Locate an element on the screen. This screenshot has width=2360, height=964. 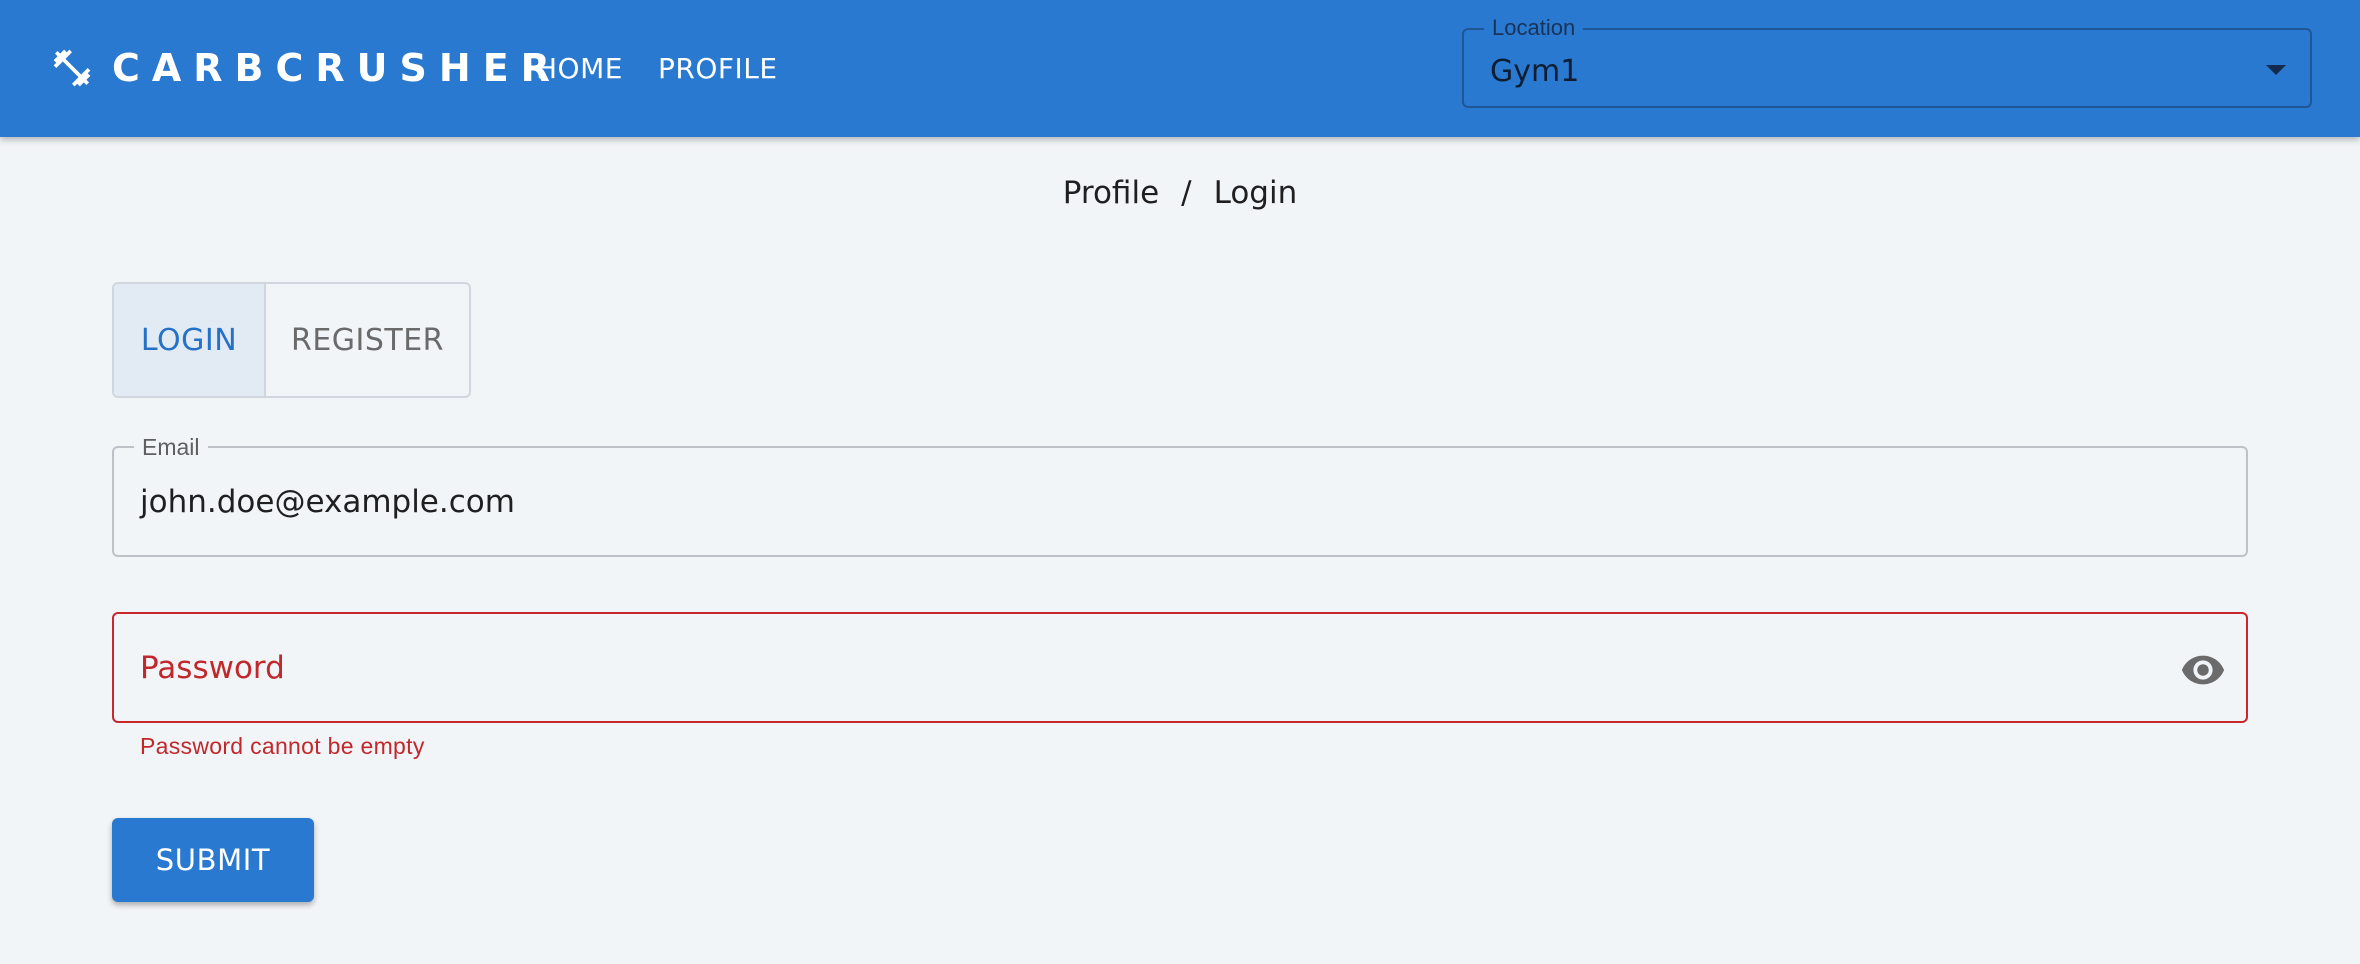
auth-tabs: LOGIN REGISTER is located at coordinates (291, 340).